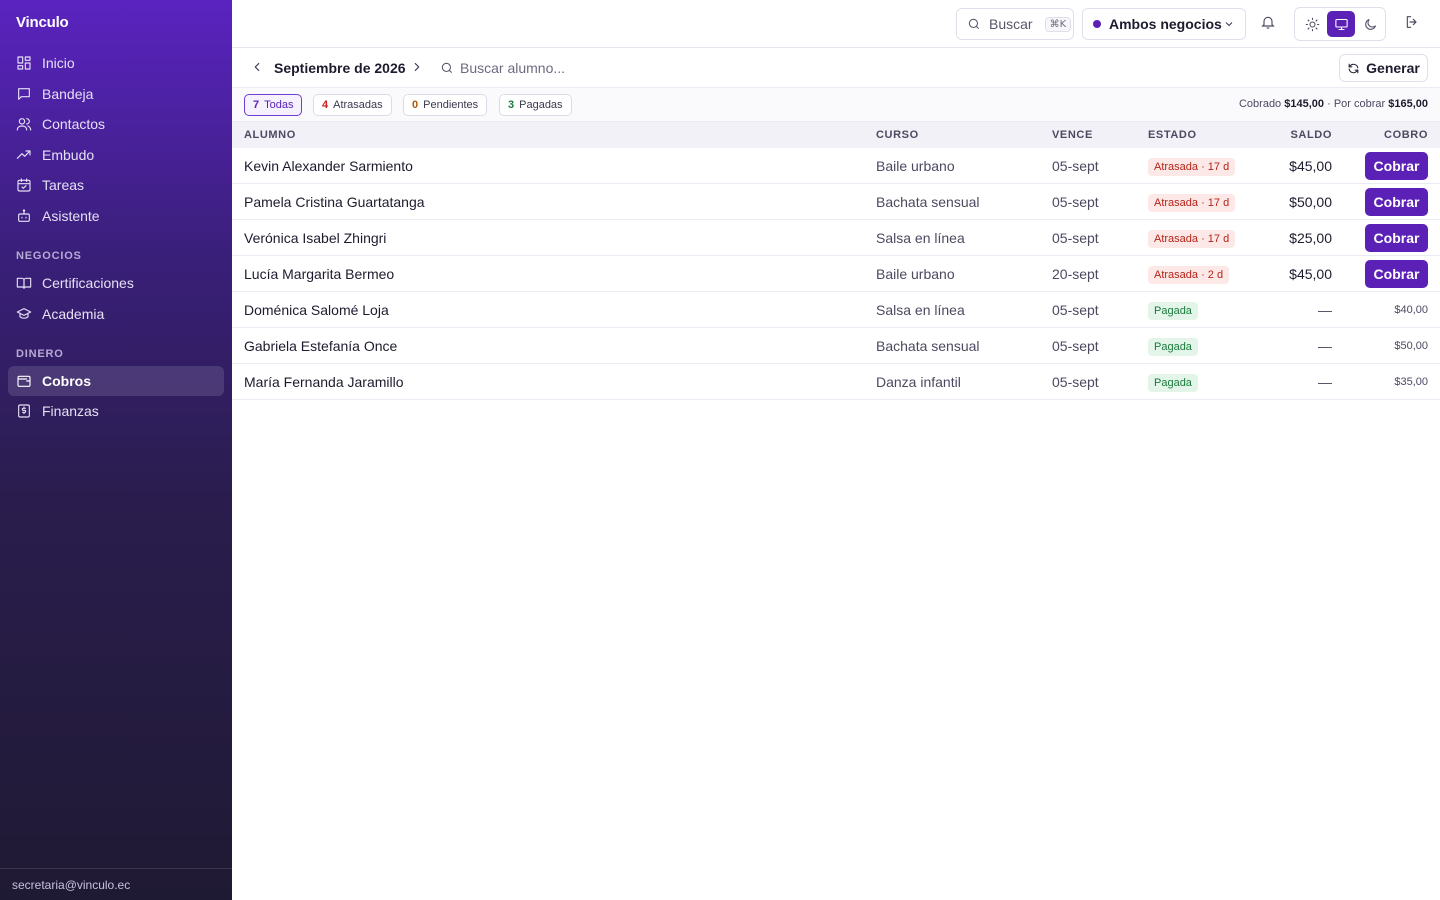 This screenshot has width=1440, height=900. What do you see at coordinates (325, 105) in the screenshot?
I see `filter-count: 4` at bounding box center [325, 105].